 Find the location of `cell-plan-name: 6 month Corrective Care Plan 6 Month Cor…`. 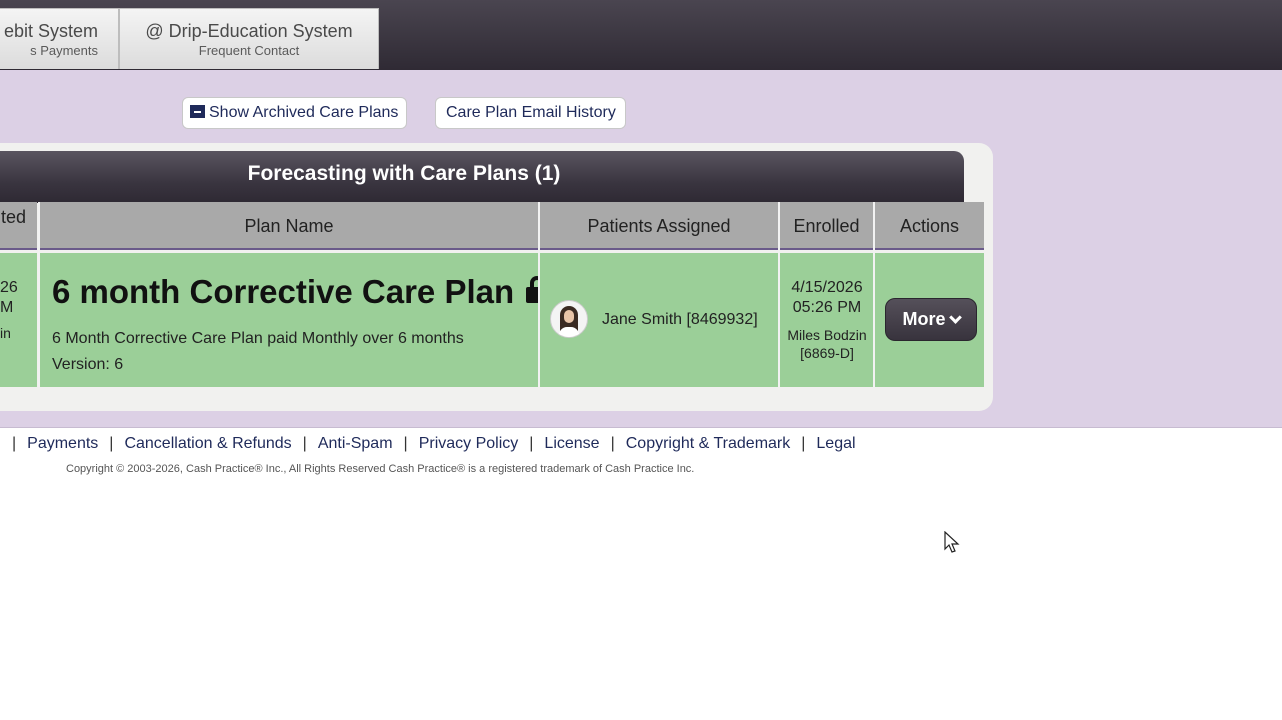

cell-plan-name: 6 month Corrective Care Plan 6 Month Cor… is located at coordinates (294, 320).